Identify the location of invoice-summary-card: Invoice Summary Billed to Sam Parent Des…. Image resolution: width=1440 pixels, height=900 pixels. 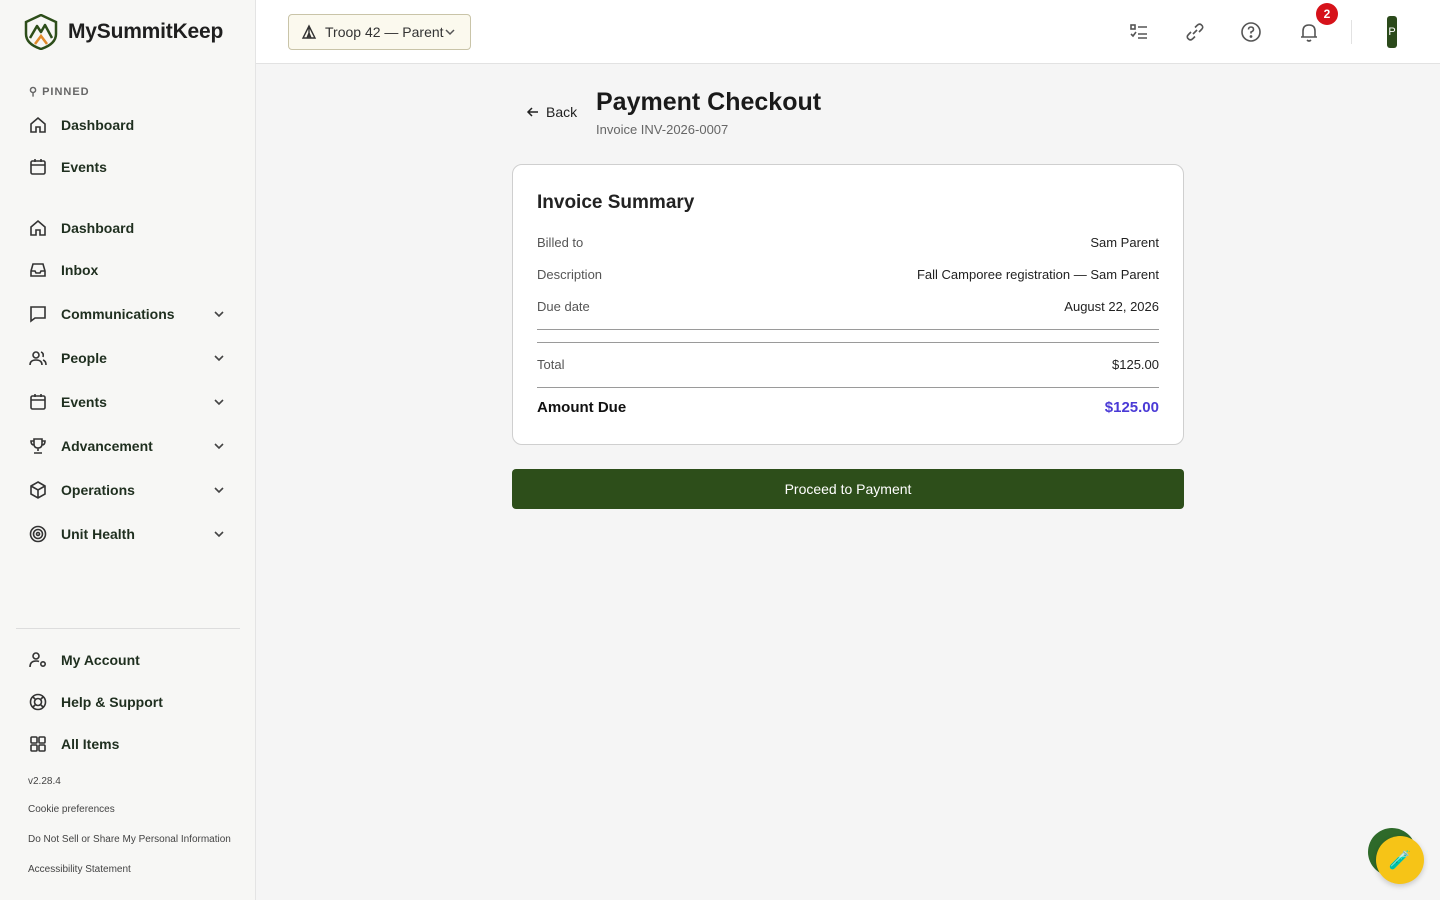
(848, 304).